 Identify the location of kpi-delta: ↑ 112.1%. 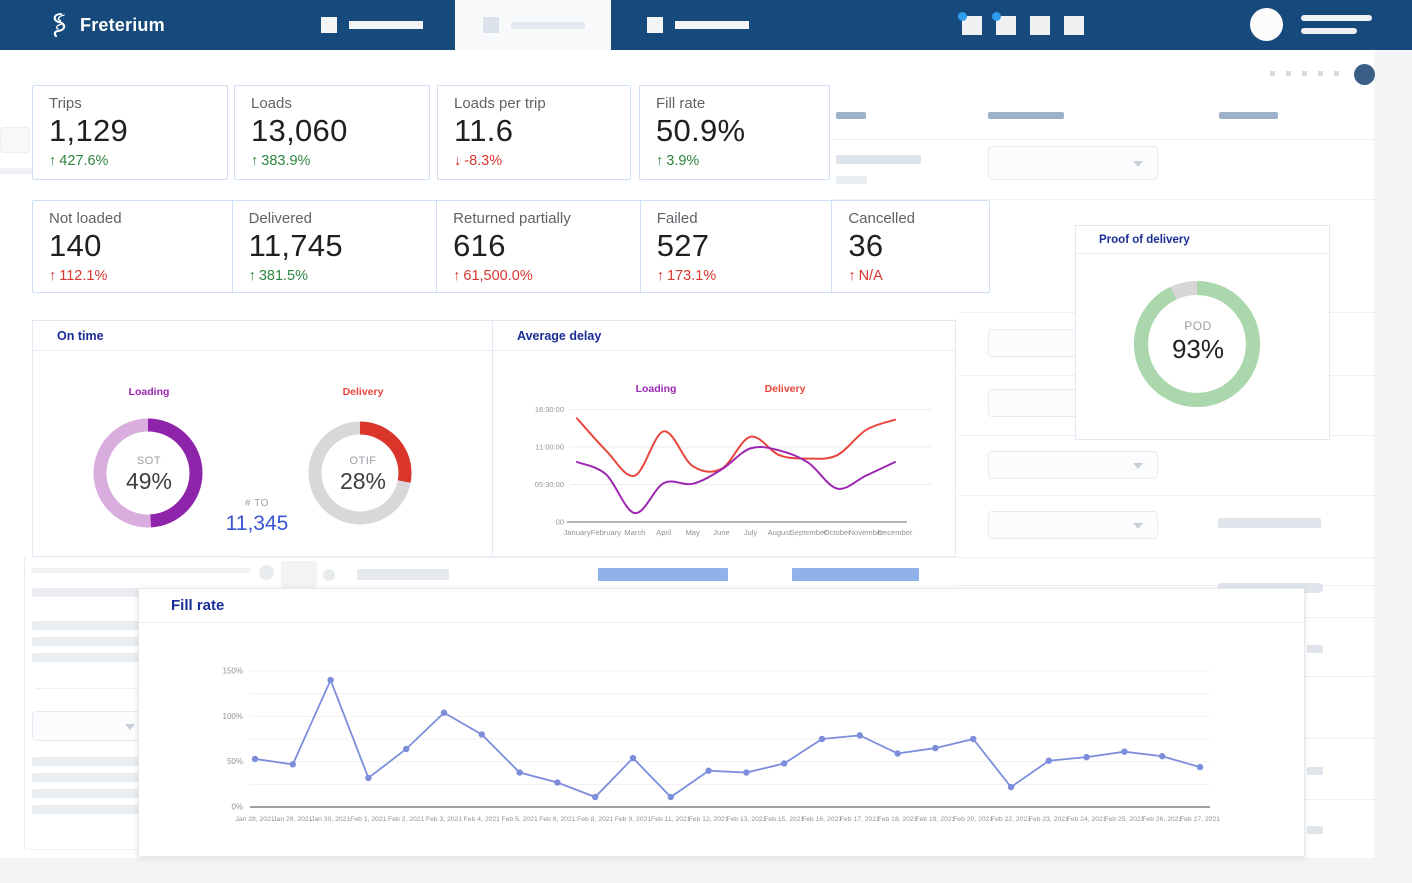
(140, 276).